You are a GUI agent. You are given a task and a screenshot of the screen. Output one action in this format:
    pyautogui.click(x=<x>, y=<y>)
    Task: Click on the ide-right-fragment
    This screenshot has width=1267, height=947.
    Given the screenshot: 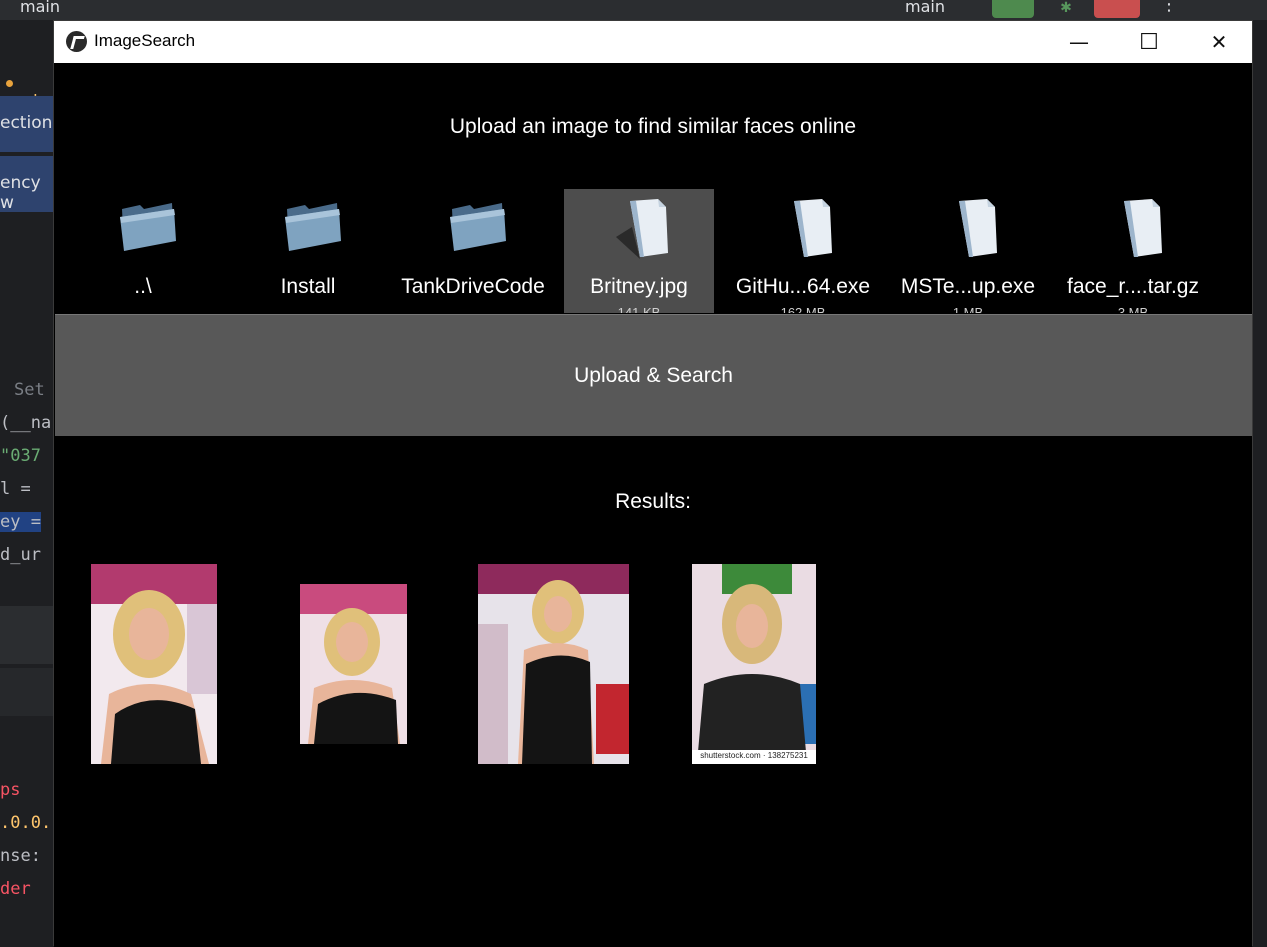 What is the action you would take?
    pyautogui.click(x=1260, y=483)
    